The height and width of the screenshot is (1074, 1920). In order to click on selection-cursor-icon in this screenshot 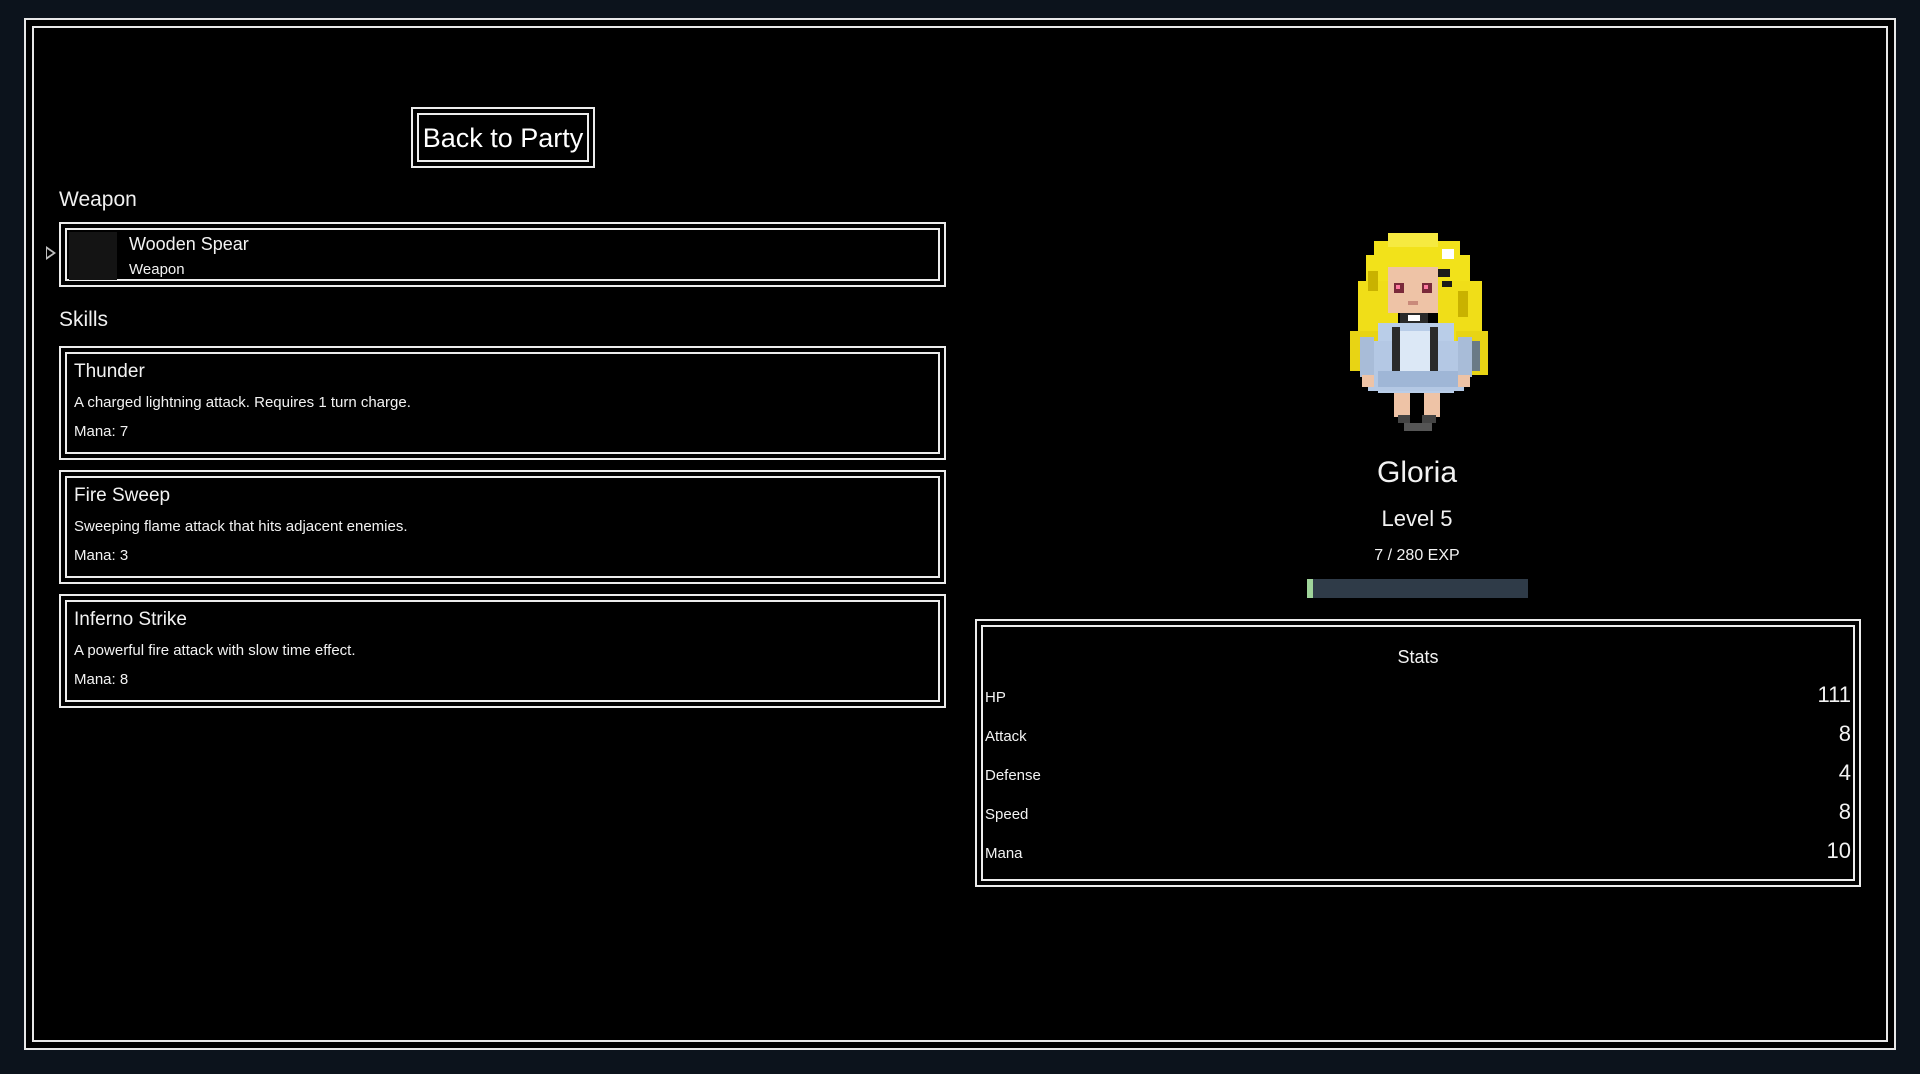, I will do `click(51, 253)`.